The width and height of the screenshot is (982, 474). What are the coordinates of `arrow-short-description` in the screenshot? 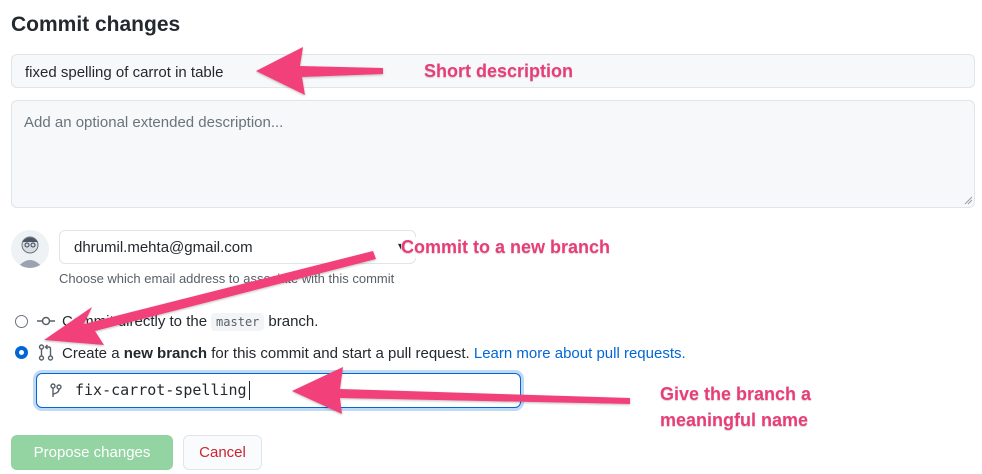 It's located at (319, 71).